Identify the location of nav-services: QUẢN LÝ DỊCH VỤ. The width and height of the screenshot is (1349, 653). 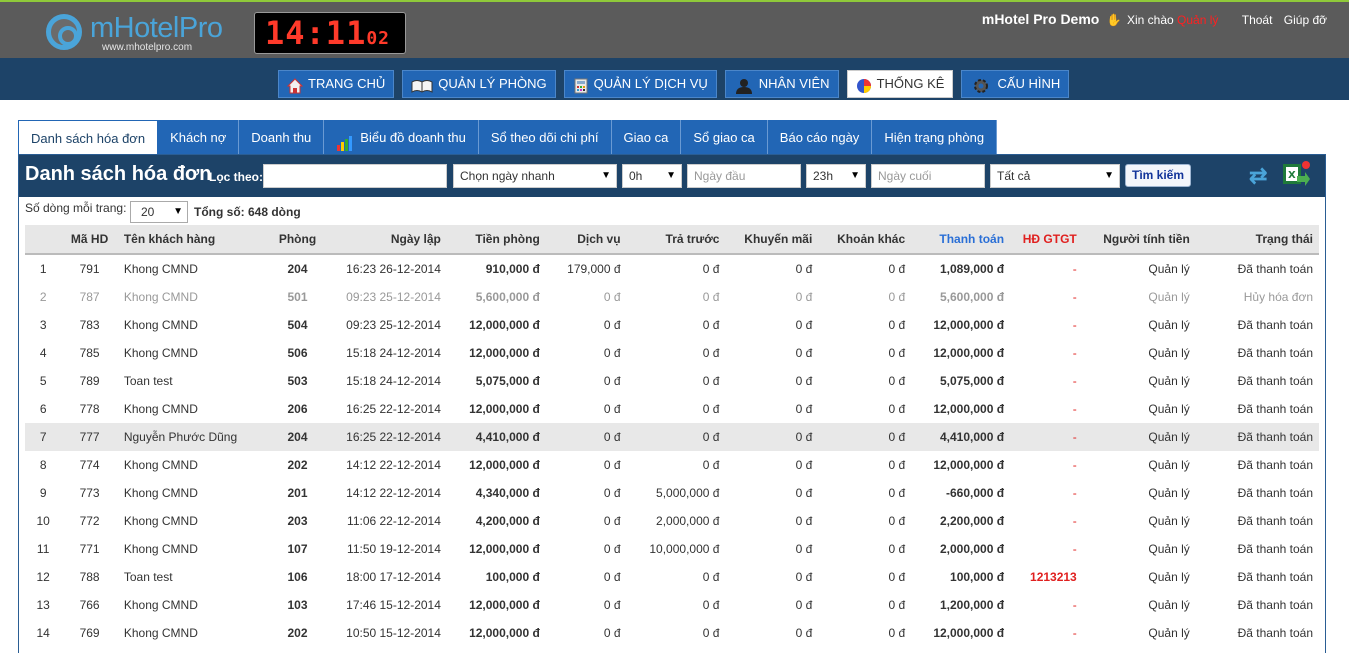
(640, 84).